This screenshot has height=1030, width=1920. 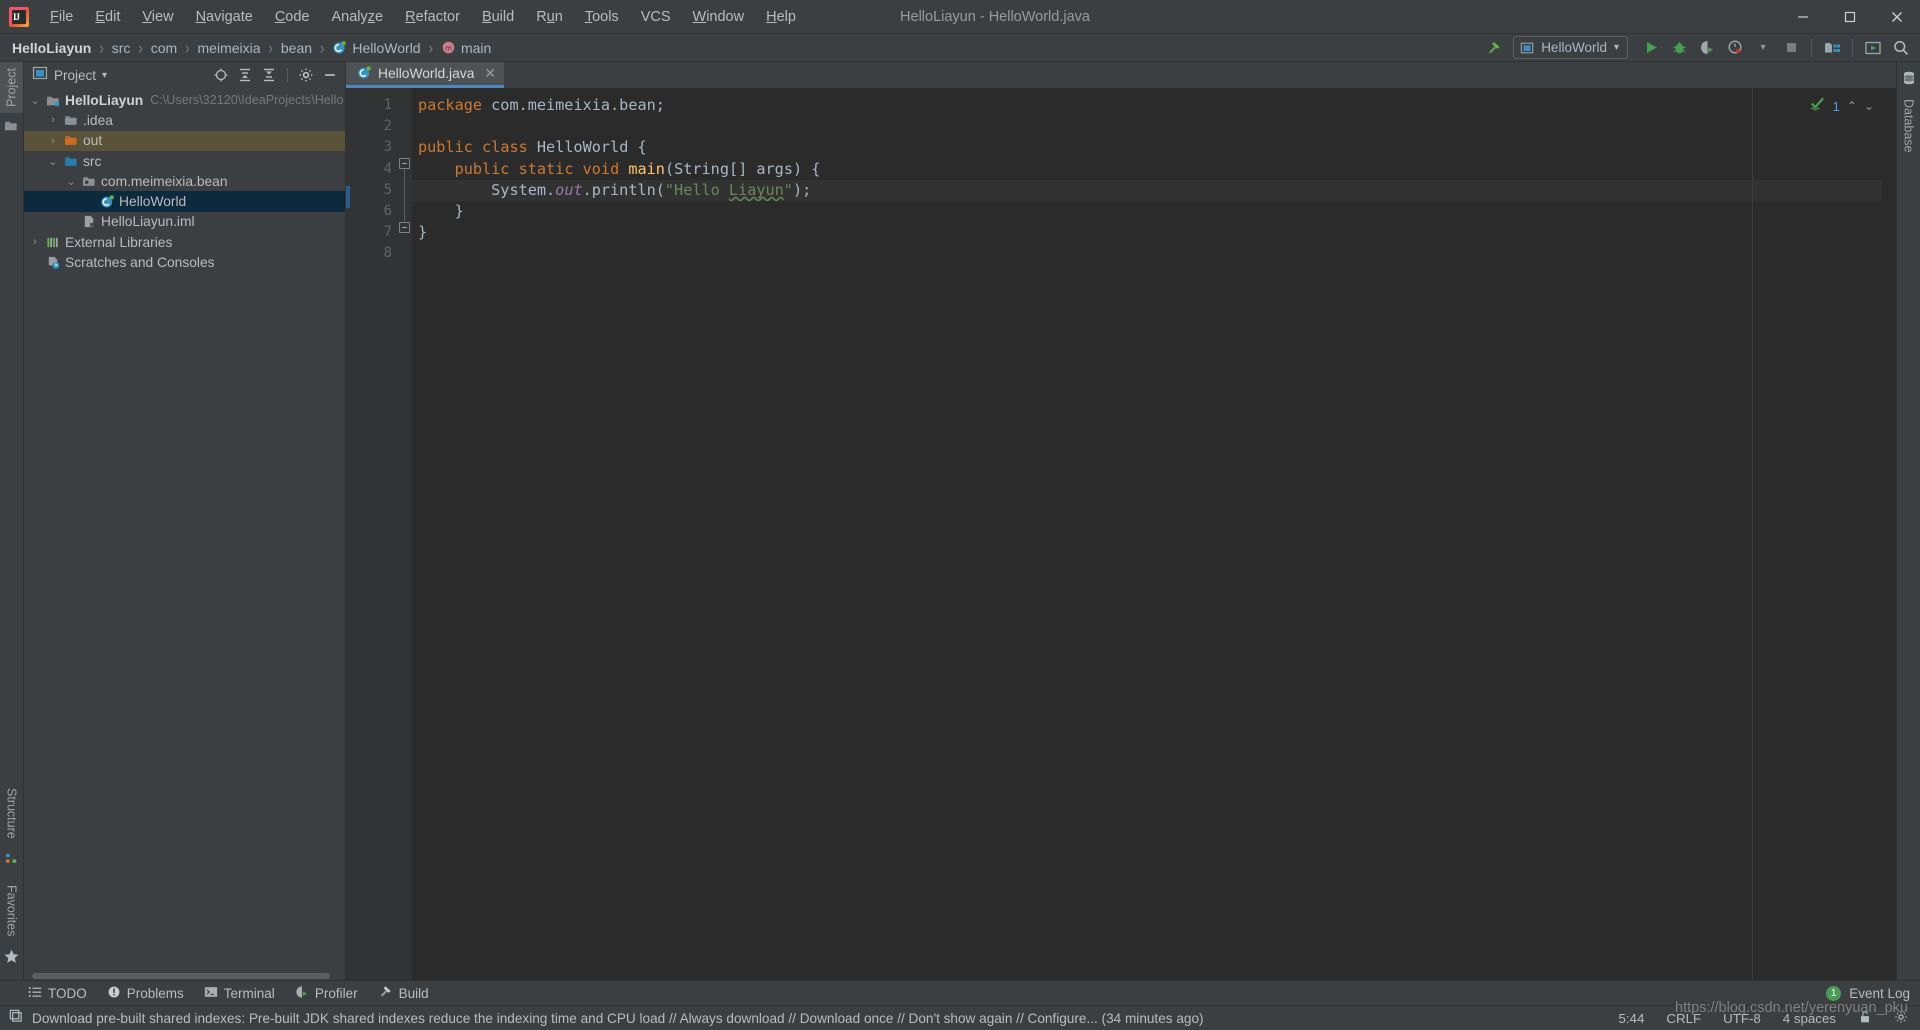 What do you see at coordinates (490, 73) in the screenshot?
I see `close-icon: ✕` at bounding box center [490, 73].